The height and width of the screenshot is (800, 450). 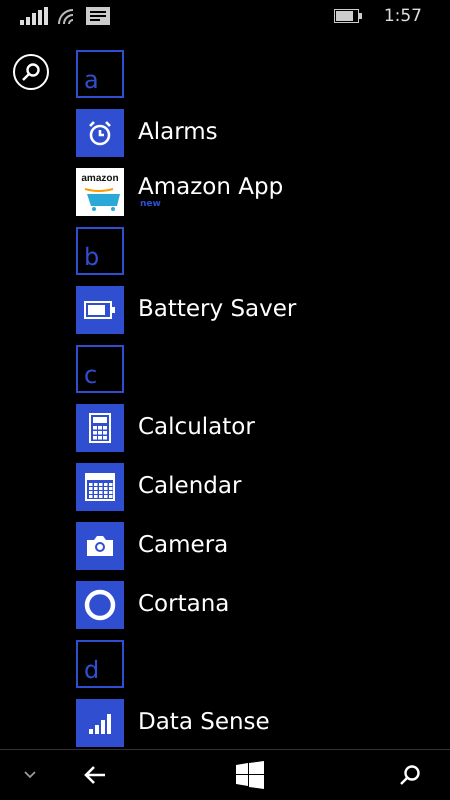 I want to click on signal-bars-icon, so click(x=100, y=723).